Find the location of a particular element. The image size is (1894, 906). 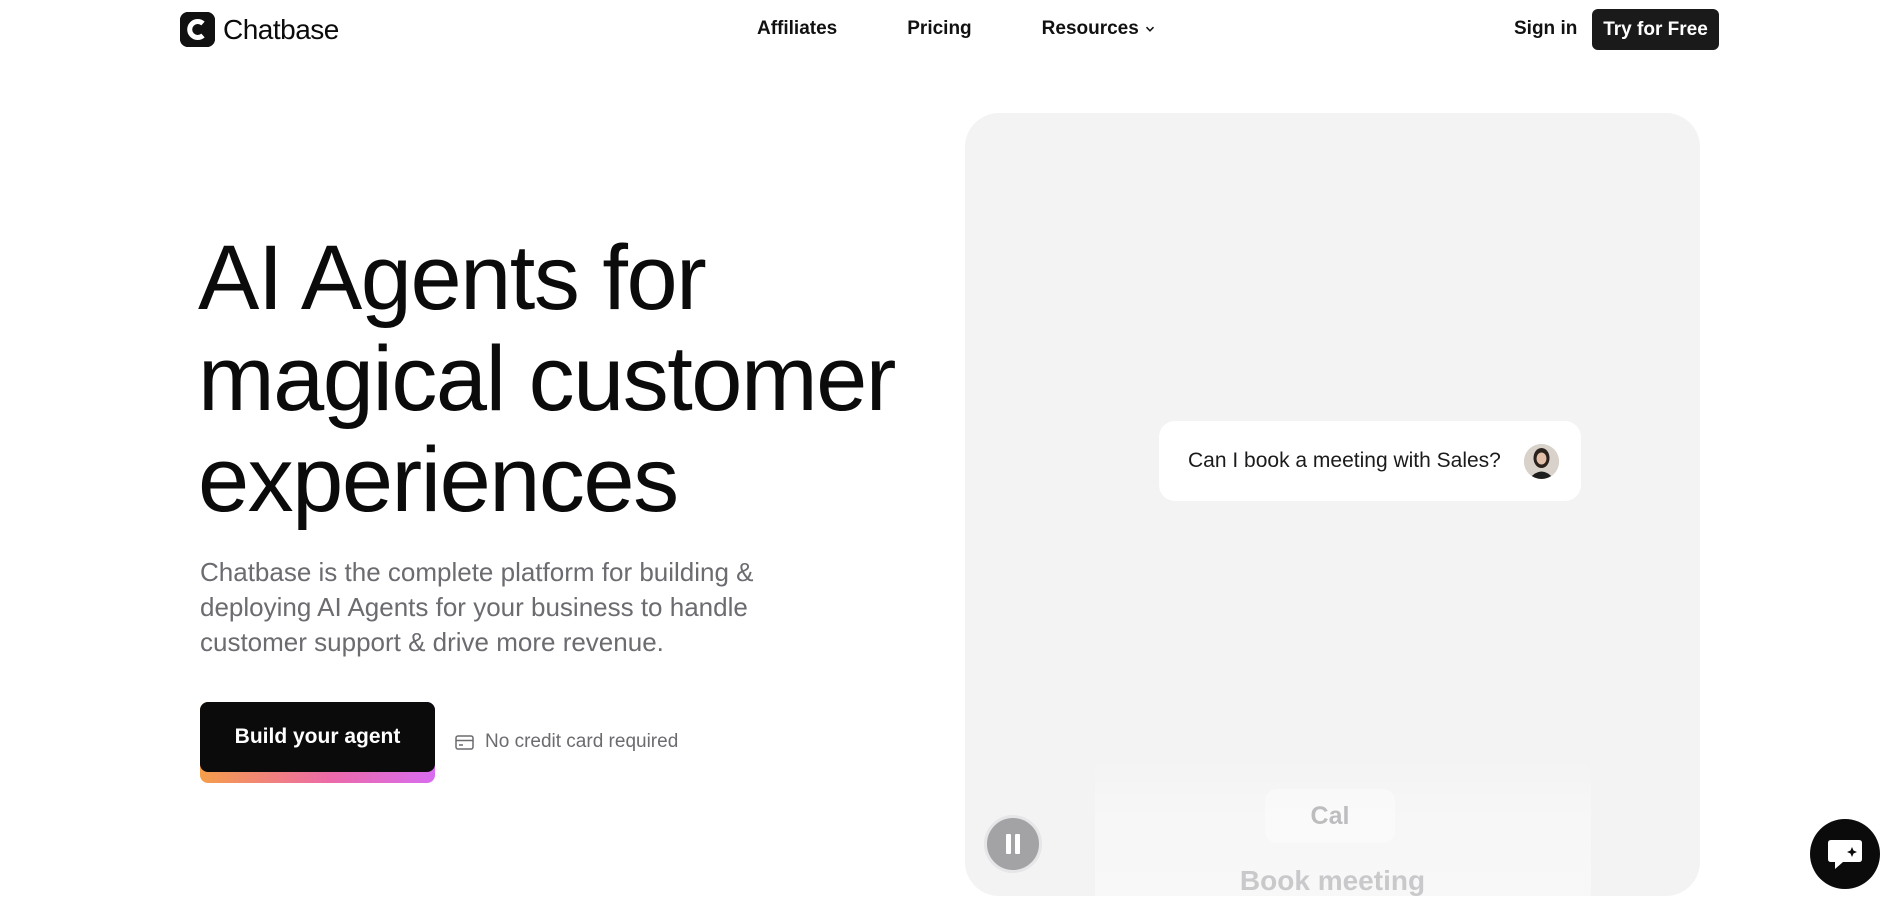

brand-logo: Chatbase is located at coordinates (259, 29).